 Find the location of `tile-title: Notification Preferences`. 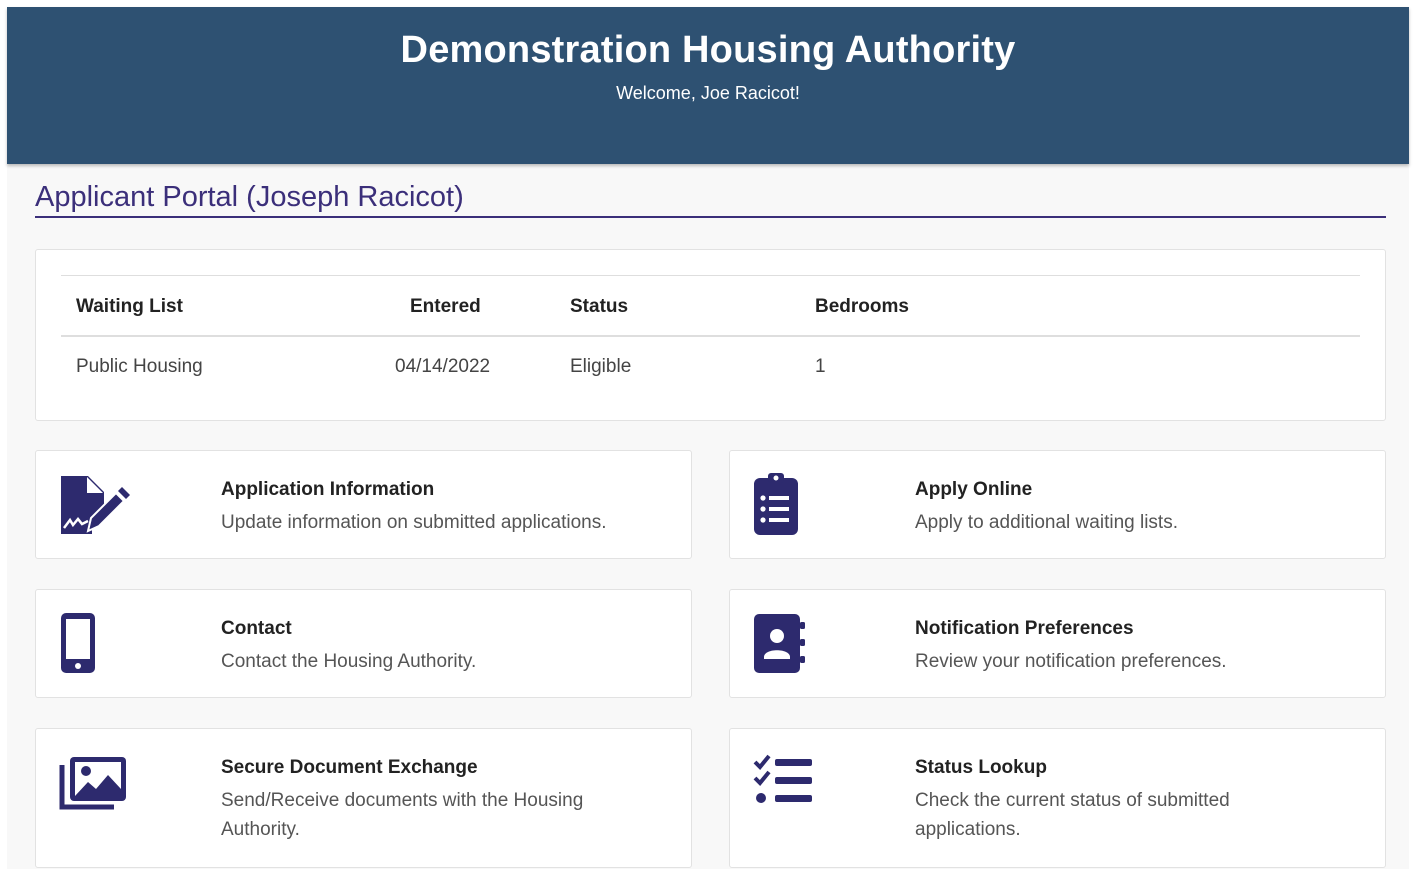

tile-title: Notification Preferences is located at coordinates (1024, 628).